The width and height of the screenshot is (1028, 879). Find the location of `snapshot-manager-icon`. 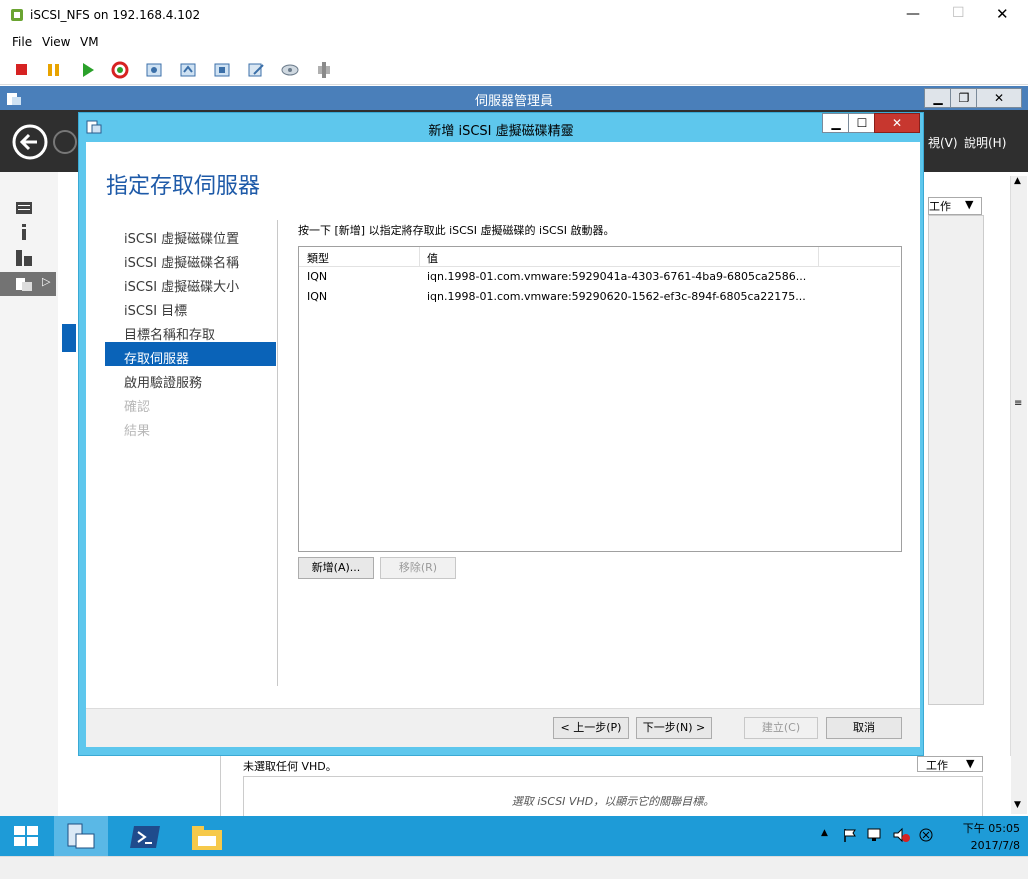

snapshot-manager-icon is located at coordinates (222, 70).